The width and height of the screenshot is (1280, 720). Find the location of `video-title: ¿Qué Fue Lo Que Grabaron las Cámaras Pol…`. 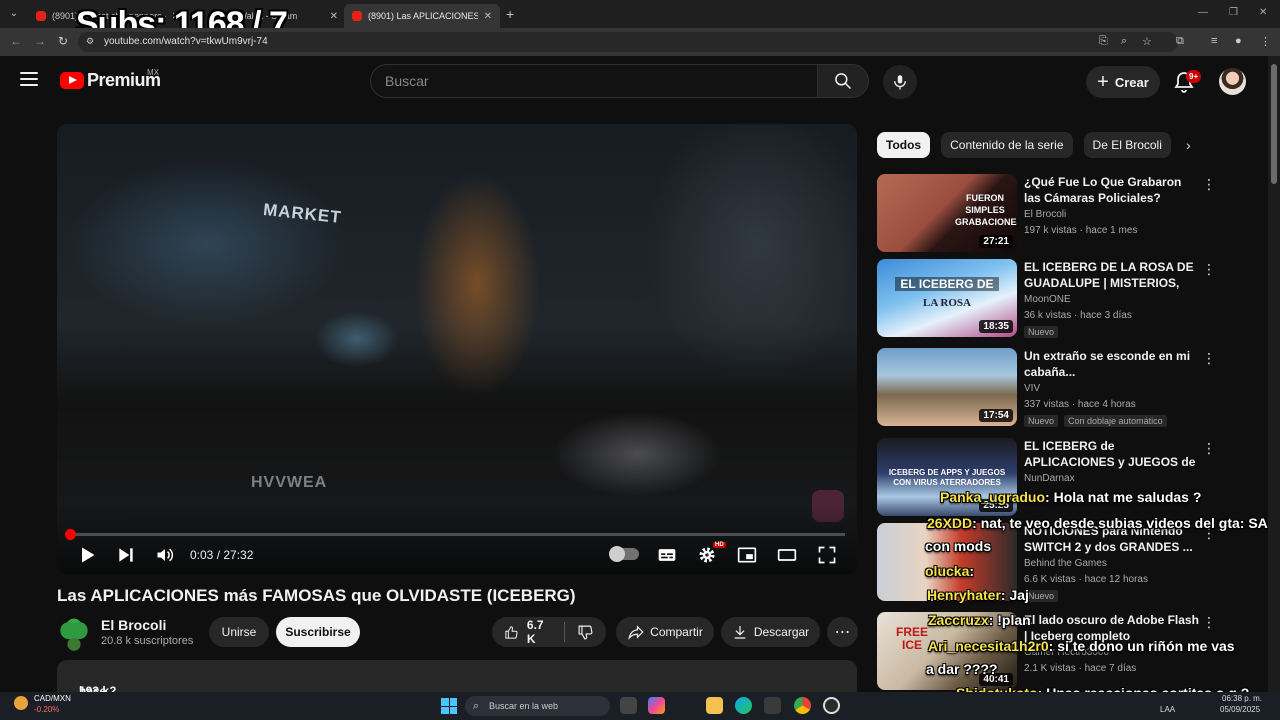

video-title: ¿Qué Fue Lo Que Grabaron las Cámaras Pol… is located at coordinates (1111, 190).